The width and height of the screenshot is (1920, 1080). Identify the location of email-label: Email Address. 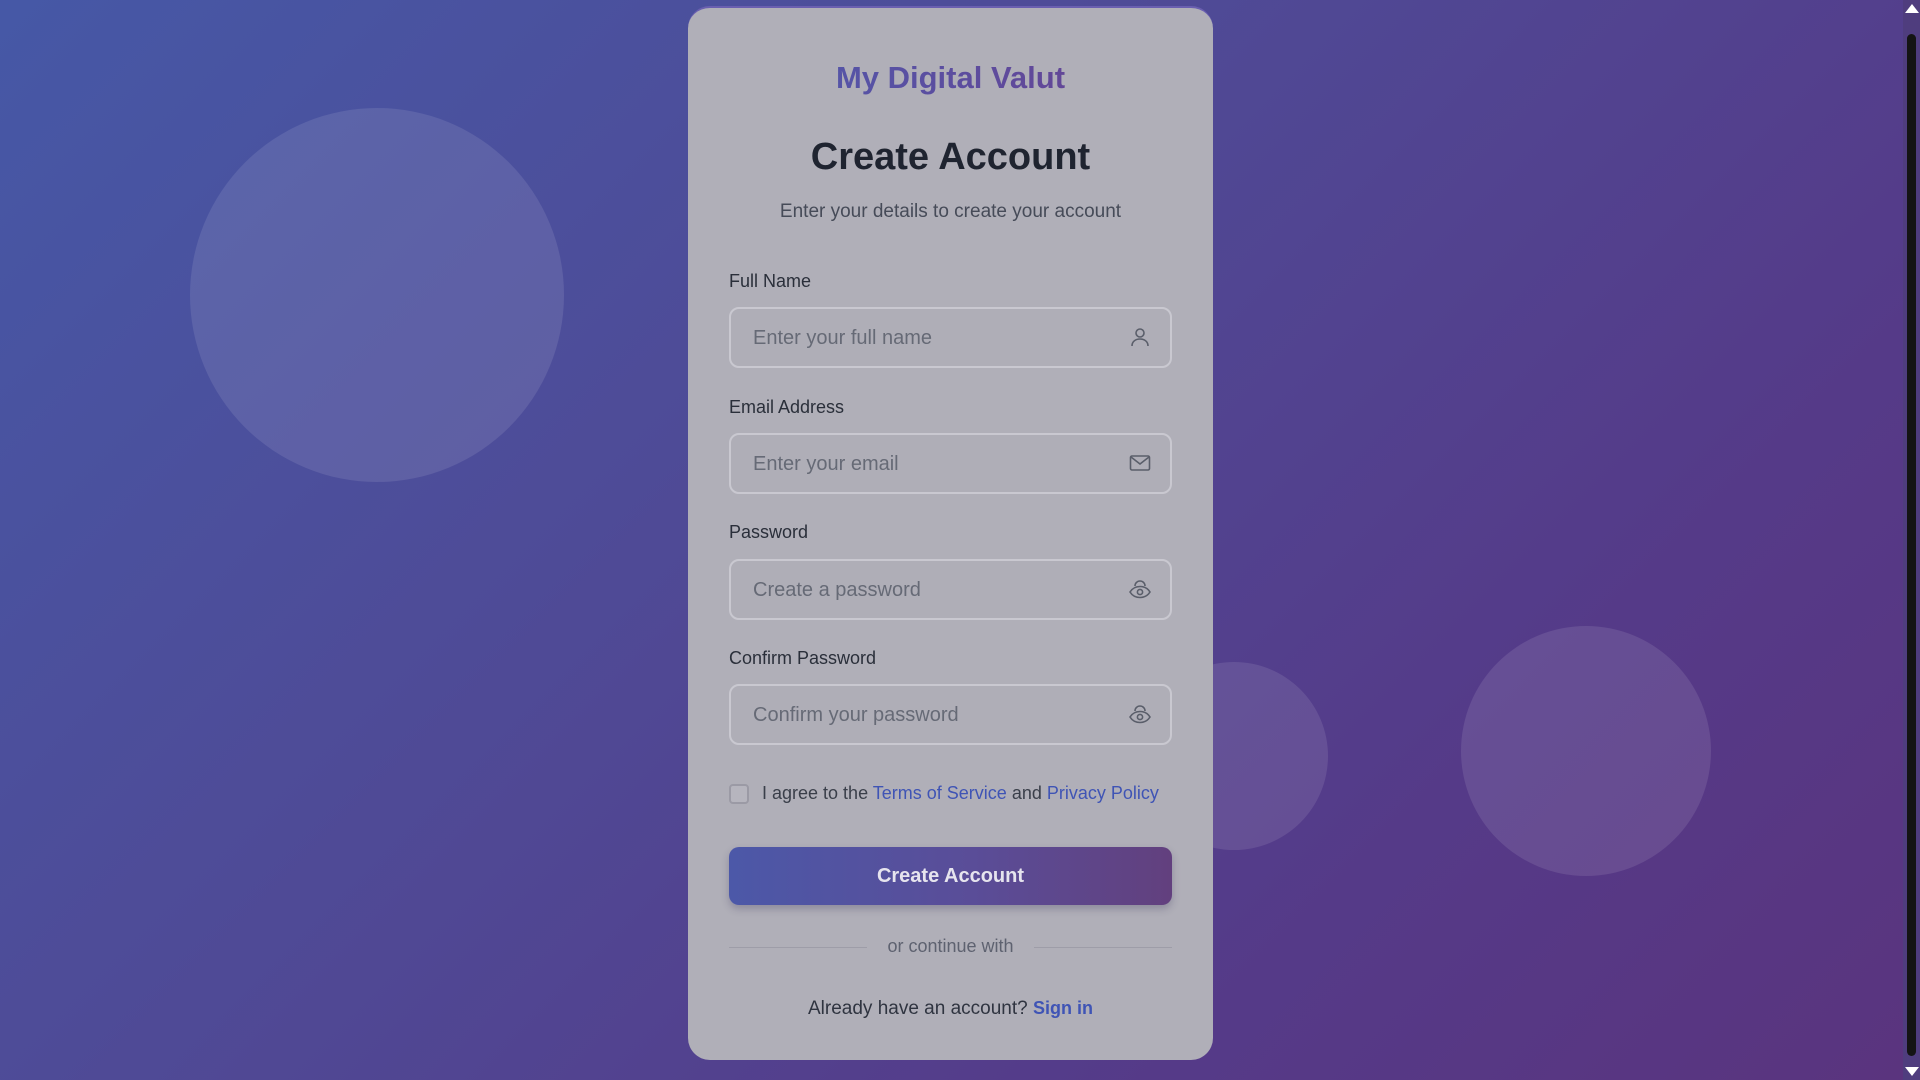
(787, 407).